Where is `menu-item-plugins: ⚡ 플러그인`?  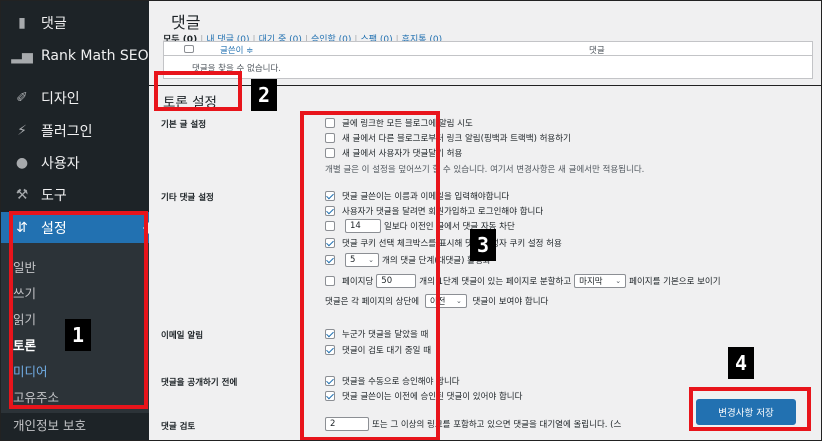 menu-item-plugins: ⚡ 플러그인 is located at coordinates (75, 131).